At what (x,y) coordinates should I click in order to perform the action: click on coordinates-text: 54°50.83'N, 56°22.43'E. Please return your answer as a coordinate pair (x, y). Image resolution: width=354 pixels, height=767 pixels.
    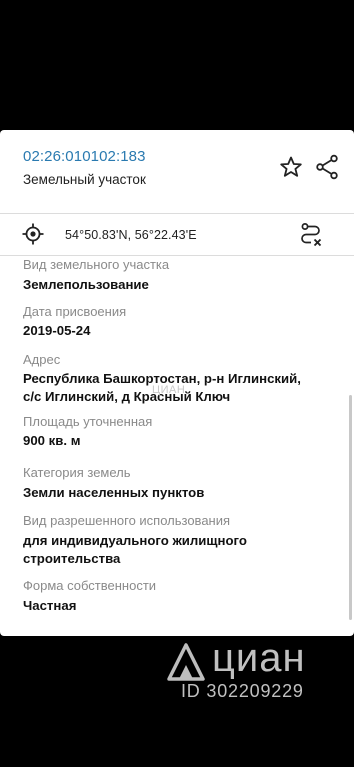
    Looking at the image, I should click on (131, 235).